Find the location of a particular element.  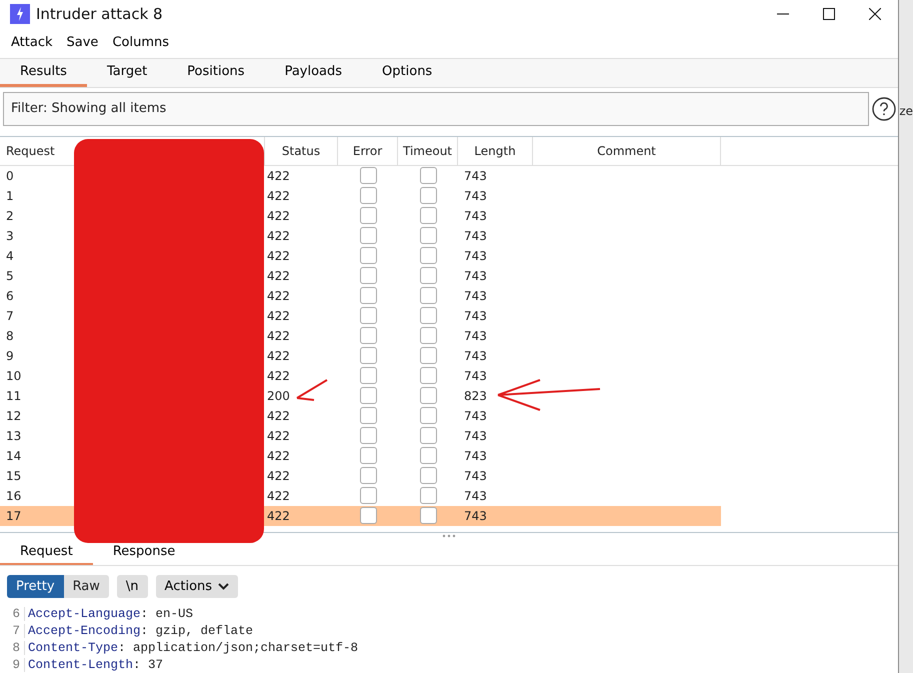

view-toggle: Pretty is located at coordinates (35, 586).